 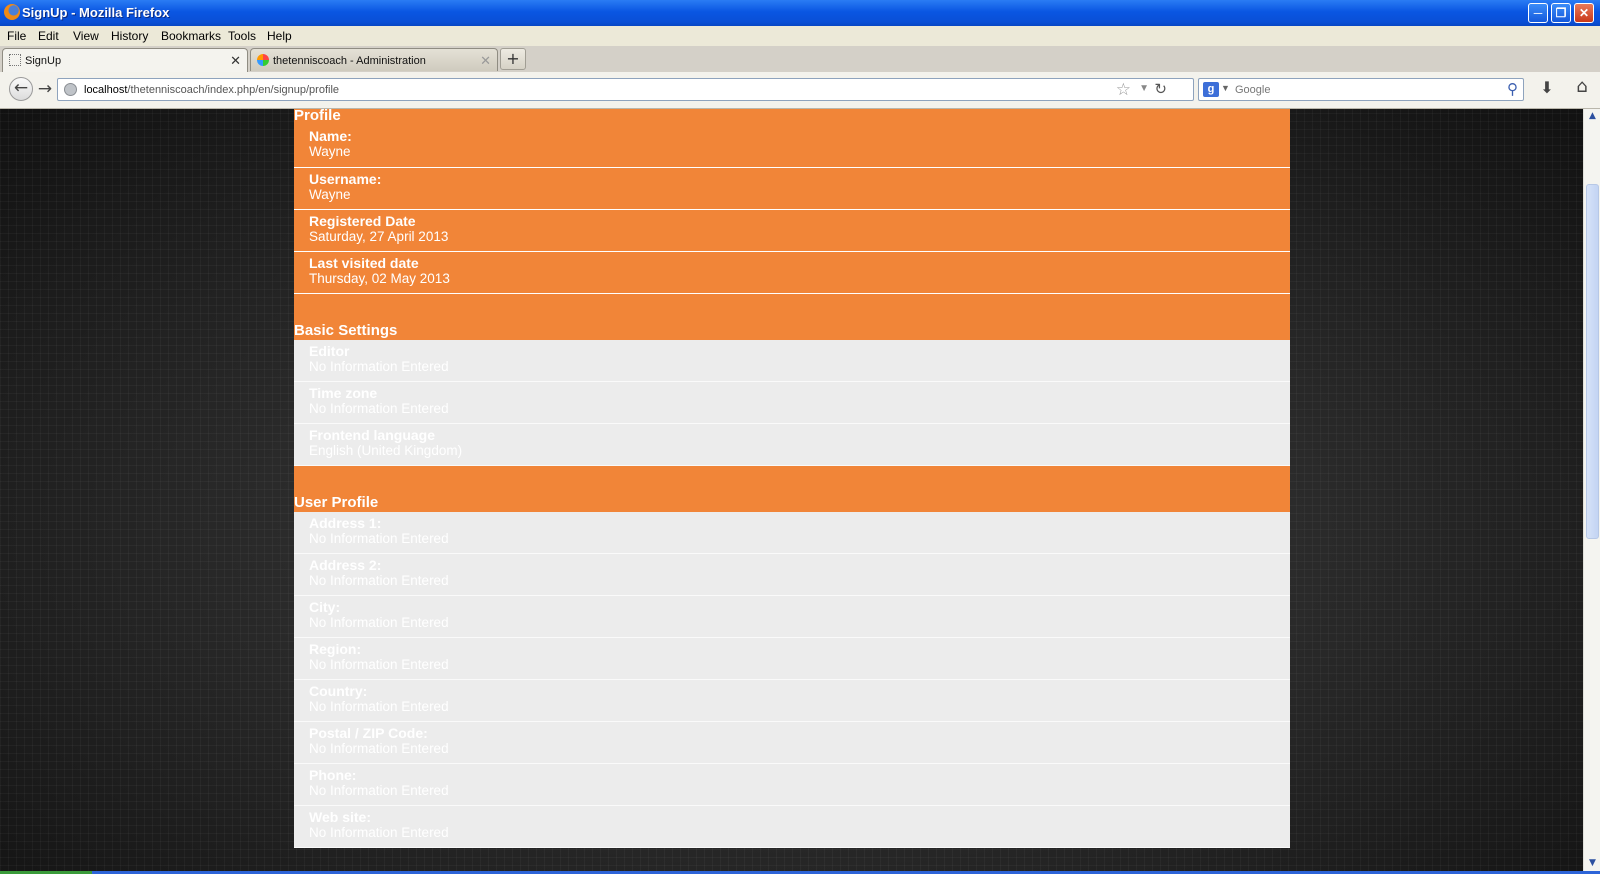 What do you see at coordinates (792, 785) in the screenshot?
I see `field-phone: Phone: No Information Entered` at bounding box center [792, 785].